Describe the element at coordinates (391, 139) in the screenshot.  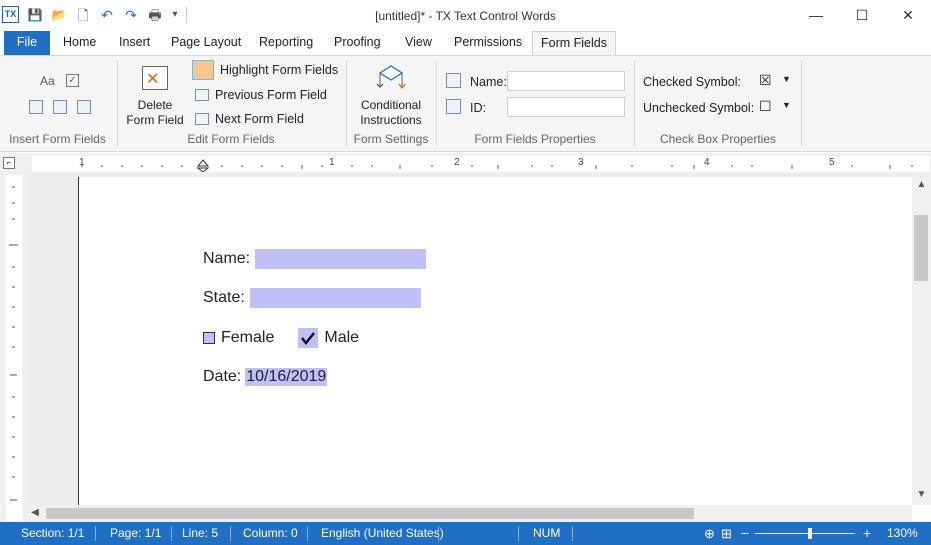
I see `group-label: Form Settings` at that location.